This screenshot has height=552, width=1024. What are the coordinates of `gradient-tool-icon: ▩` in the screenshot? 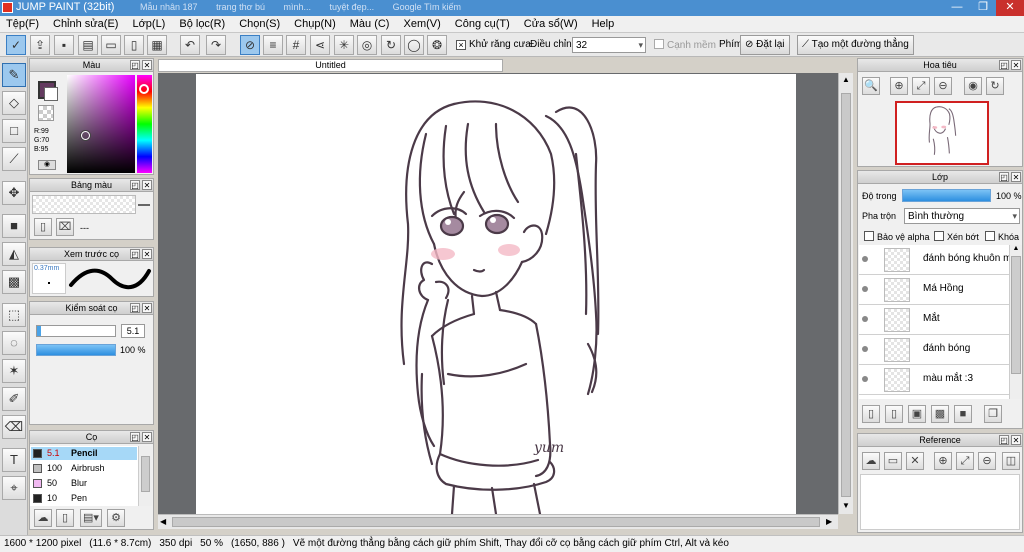 It's located at (14, 282).